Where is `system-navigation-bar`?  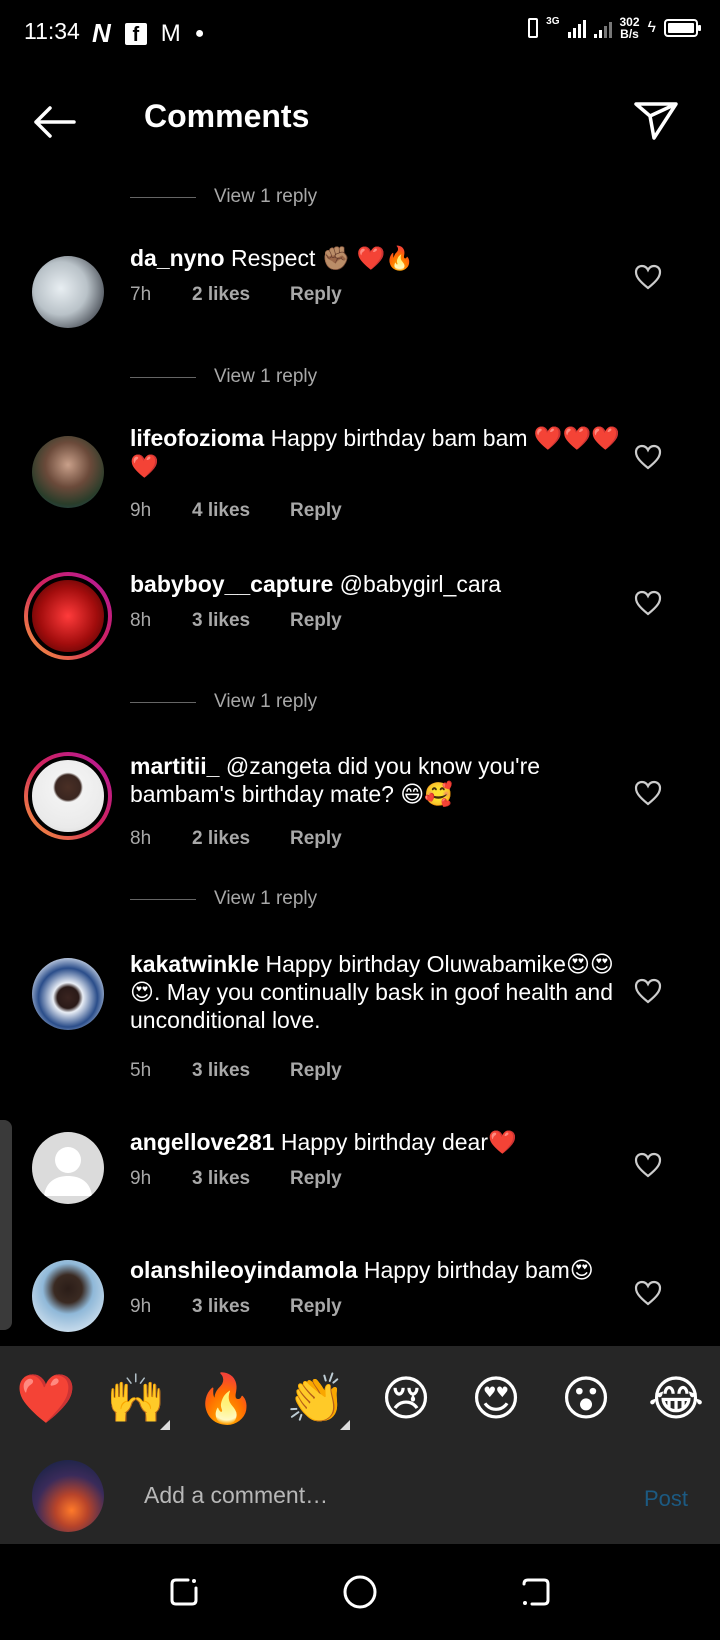 system-navigation-bar is located at coordinates (360, 1592).